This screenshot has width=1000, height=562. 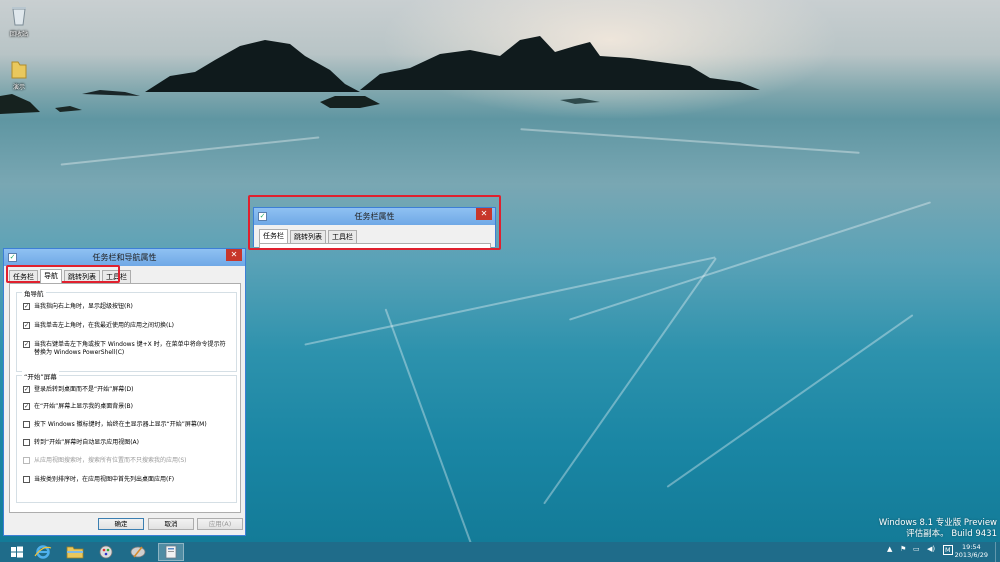 What do you see at coordinates (948, 550) in the screenshot?
I see `input-method-indicator: M` at bounding box center [948, 550].